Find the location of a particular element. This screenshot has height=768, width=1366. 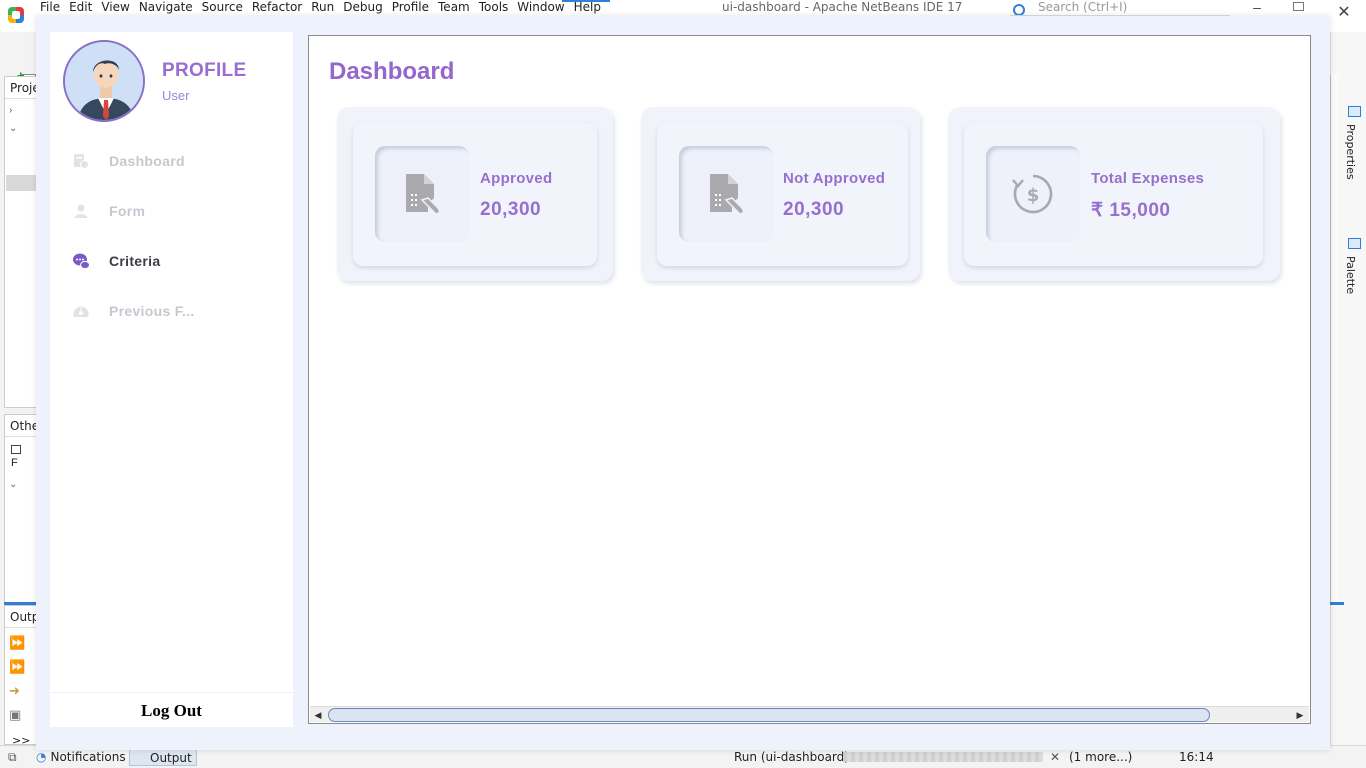

total-expenses-card: $ Total Expenses ₹ 15,000 is located at coordinates (1114, 194).